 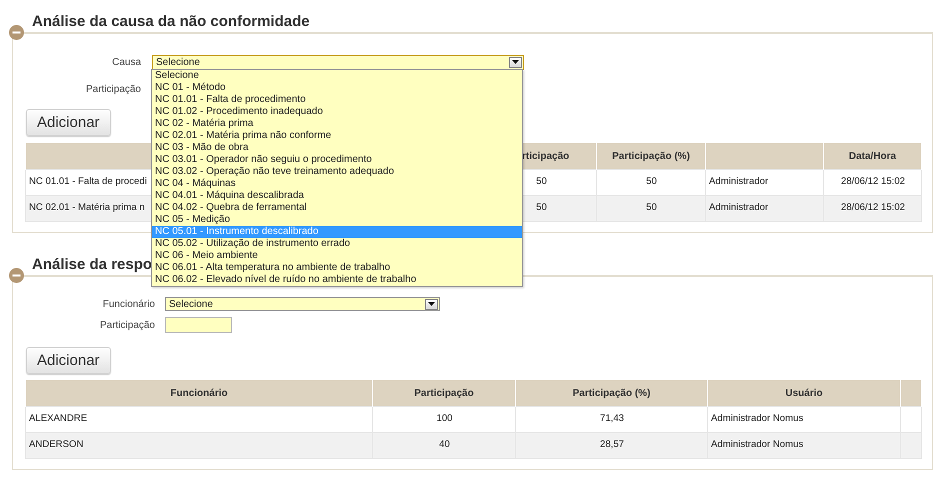 I want to click on field-label: Funcionário, so click(x=129, y=305).